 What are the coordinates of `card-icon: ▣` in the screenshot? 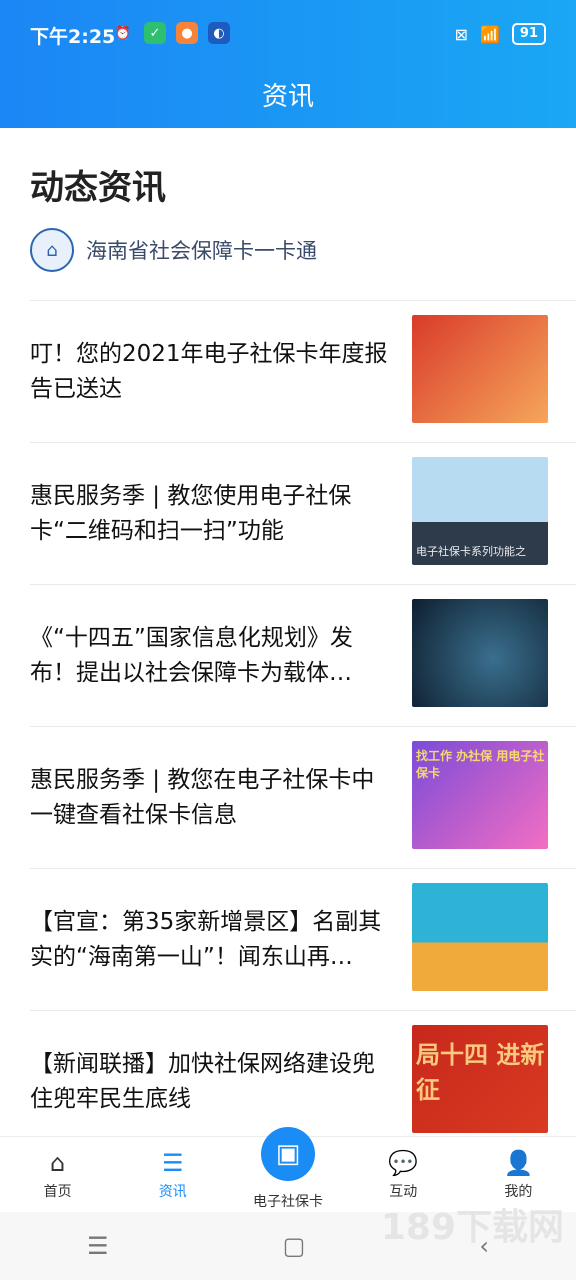 It's located at (288, 1154).